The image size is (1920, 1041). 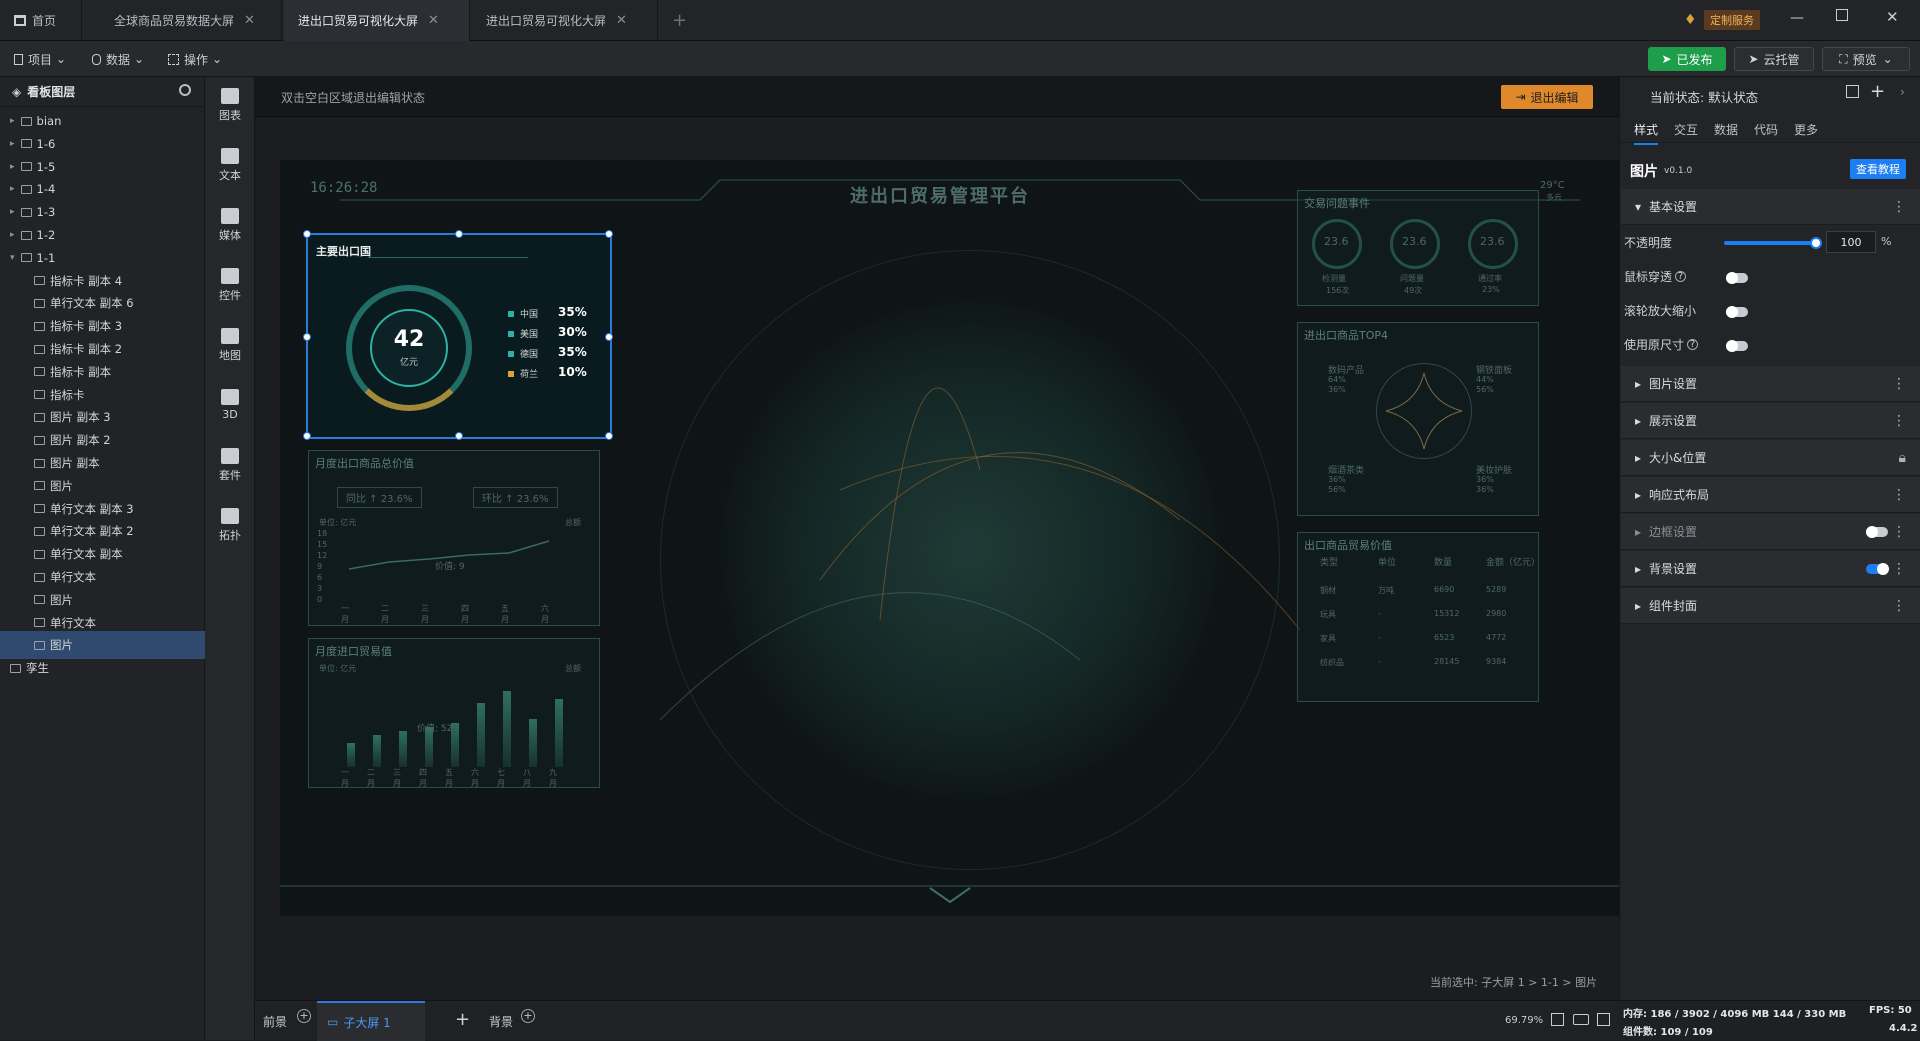 What do you see at coordinates (1737, 312) in the screenshot?
I see `wheel-zoom-toggle` at bounding box center [1737, 312].